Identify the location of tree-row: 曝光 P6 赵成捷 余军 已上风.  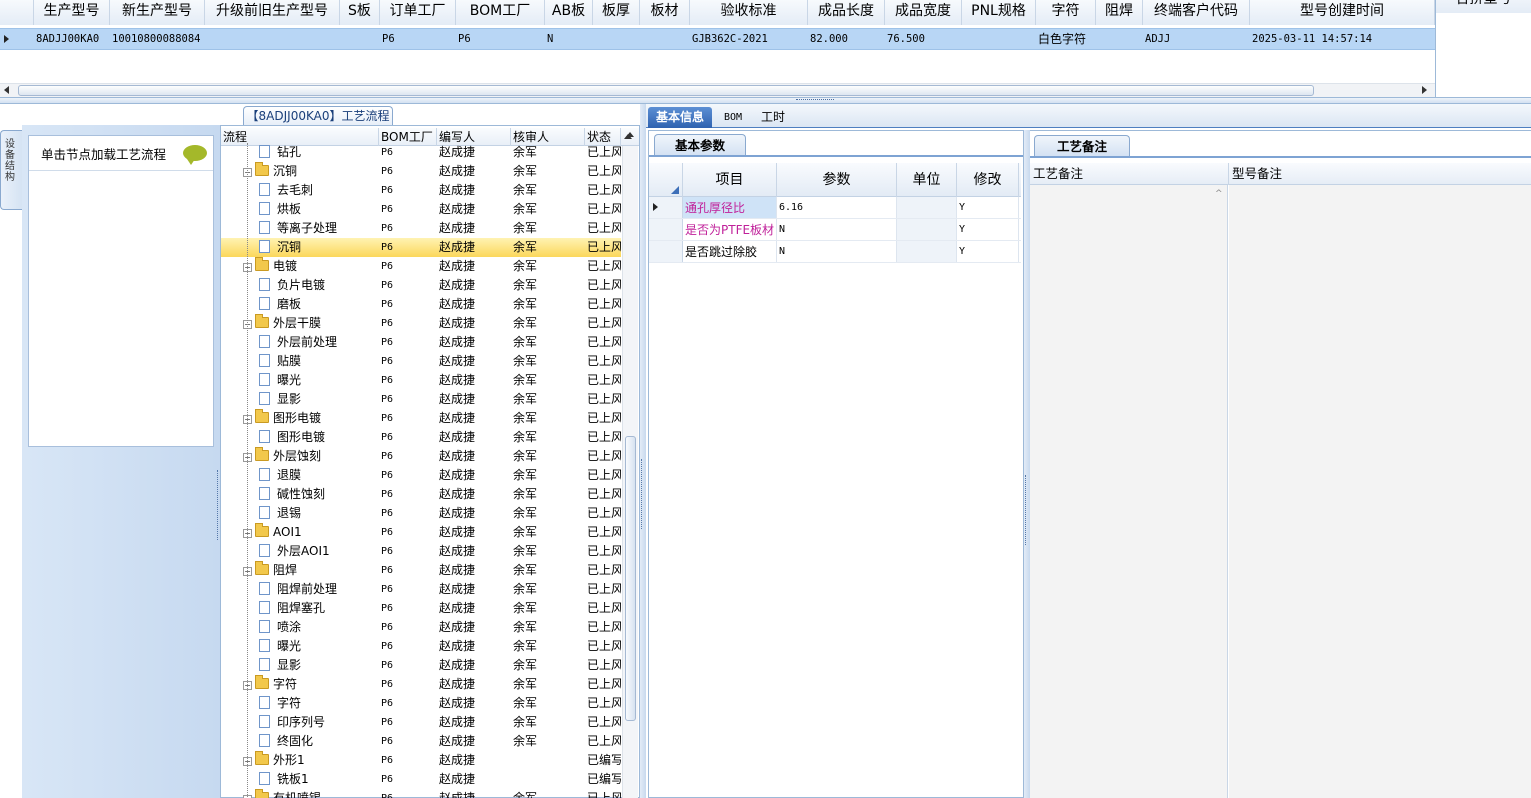
(421, 646).